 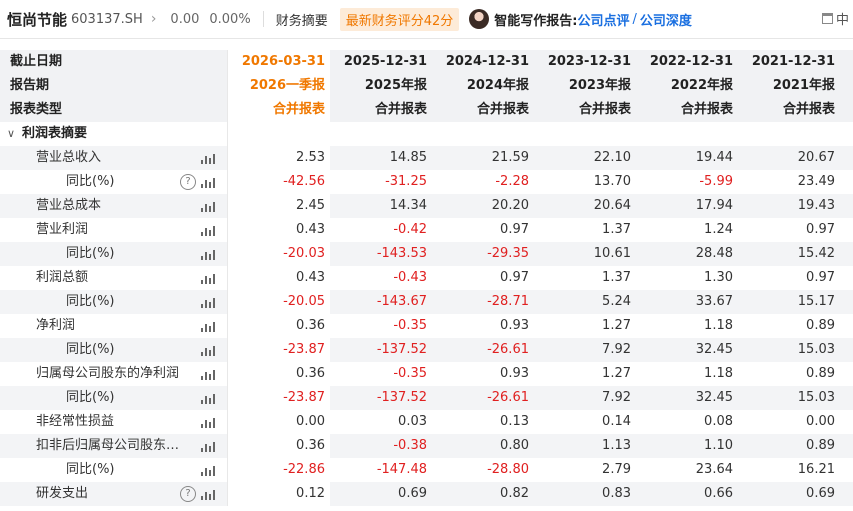 I want to click on table-cell: 19.43, so click(x=816, y=205).